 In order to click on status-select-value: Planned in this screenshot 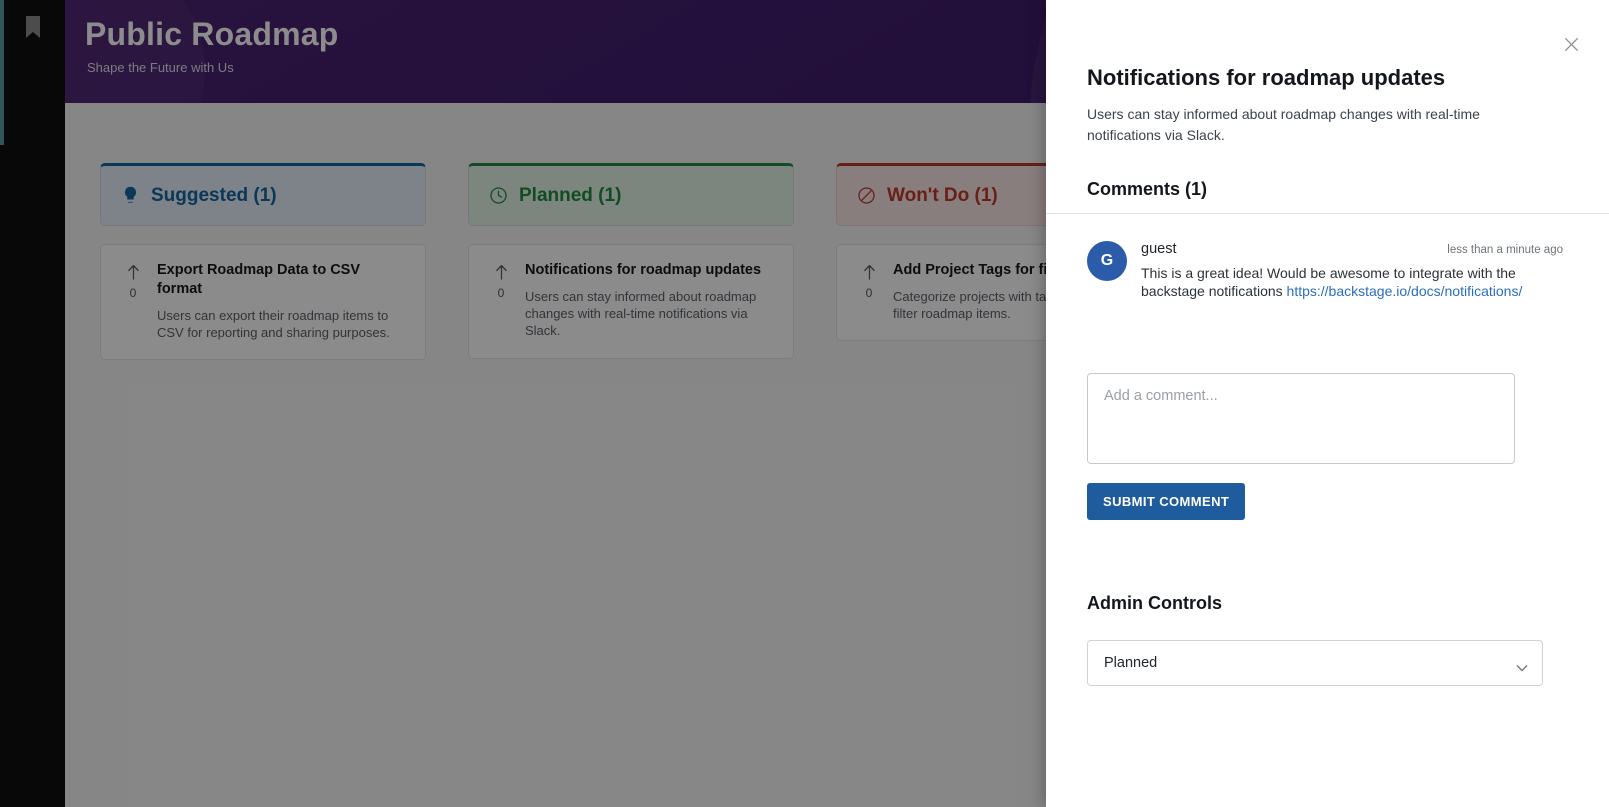, I will do `click(1131, 663)`.